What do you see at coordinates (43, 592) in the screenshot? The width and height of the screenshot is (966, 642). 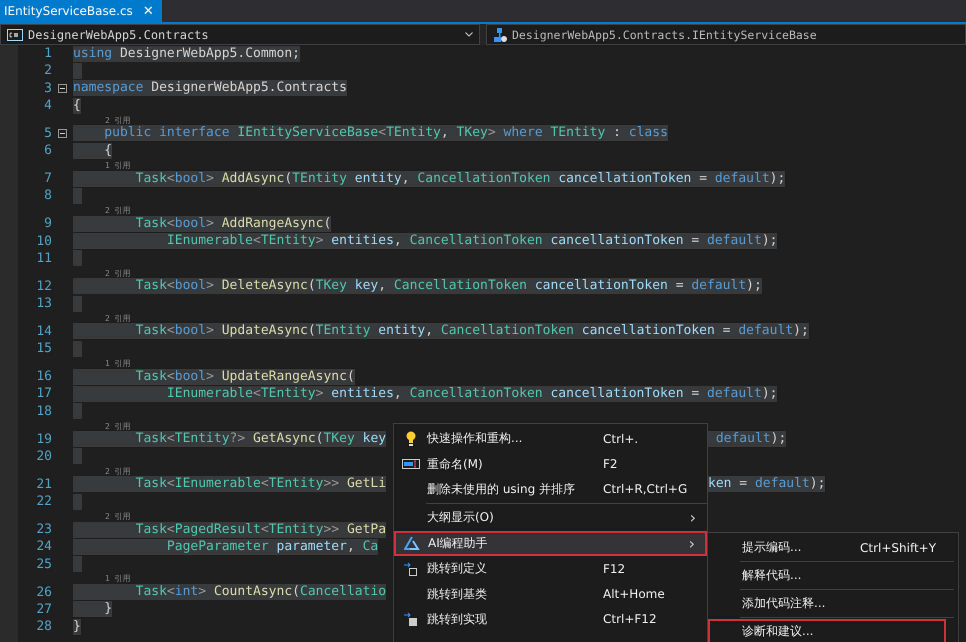 I see `line-number: 26` at bounding box center [43, 592].